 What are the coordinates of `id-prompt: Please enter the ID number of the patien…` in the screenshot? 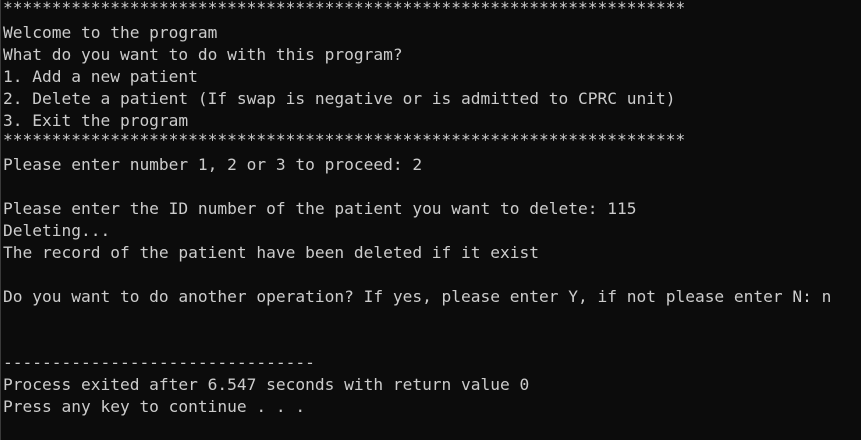 It's located at (320, 208).